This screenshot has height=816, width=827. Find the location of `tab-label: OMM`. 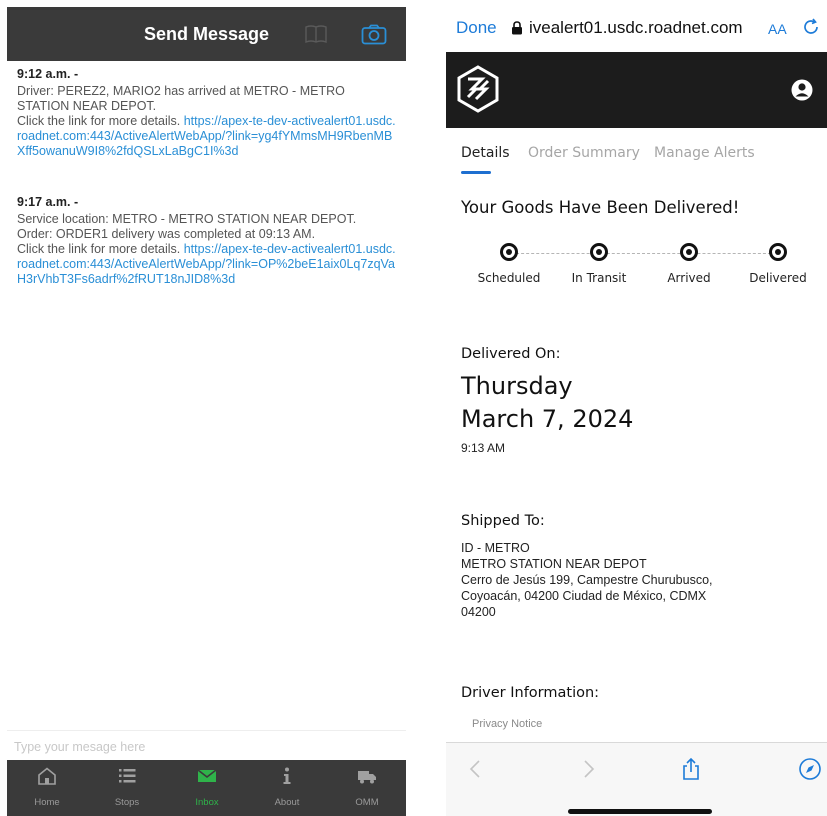

tab-label: OMM is located at coordinates (367, 802).